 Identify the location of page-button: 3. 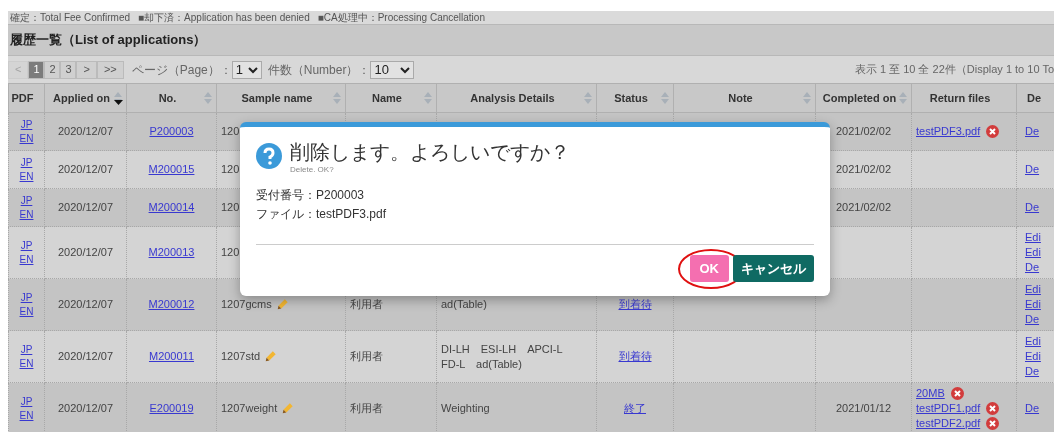
(68, 69).